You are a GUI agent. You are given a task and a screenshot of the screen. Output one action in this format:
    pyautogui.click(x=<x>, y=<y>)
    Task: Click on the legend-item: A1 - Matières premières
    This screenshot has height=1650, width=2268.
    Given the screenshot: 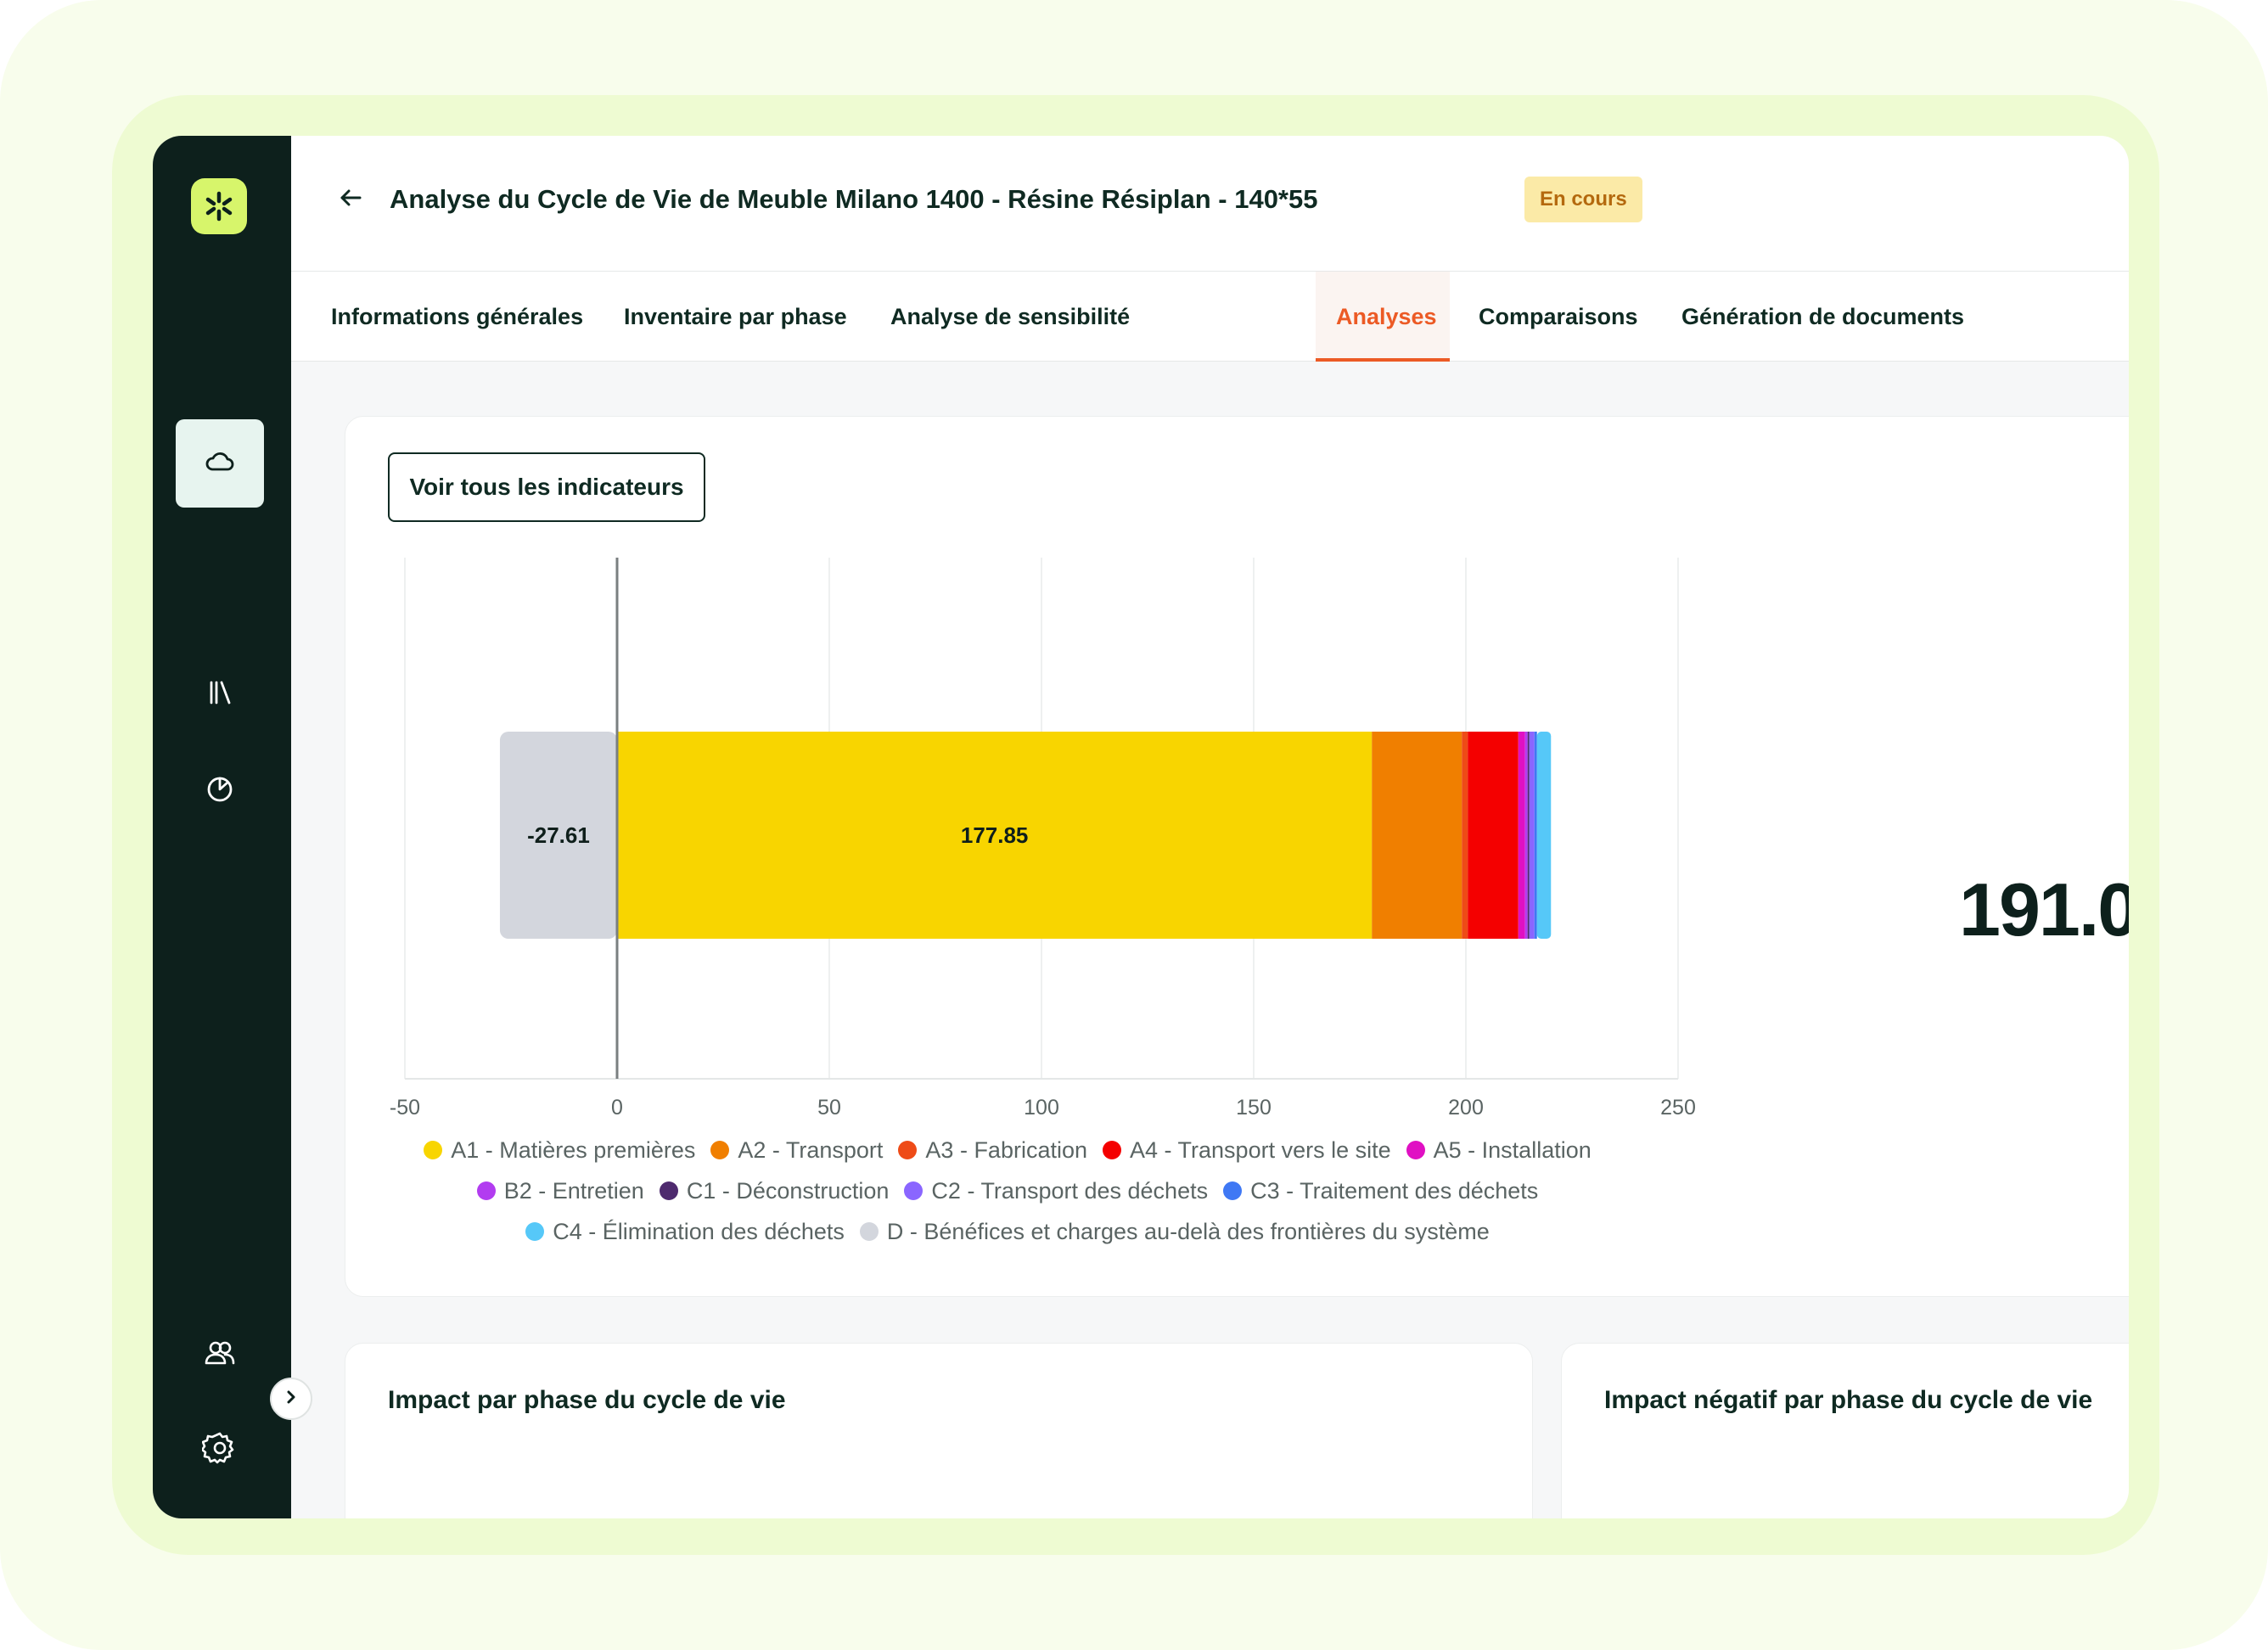 What is the action you would take?
    pyautogui.click(x=559, y=1150)
    